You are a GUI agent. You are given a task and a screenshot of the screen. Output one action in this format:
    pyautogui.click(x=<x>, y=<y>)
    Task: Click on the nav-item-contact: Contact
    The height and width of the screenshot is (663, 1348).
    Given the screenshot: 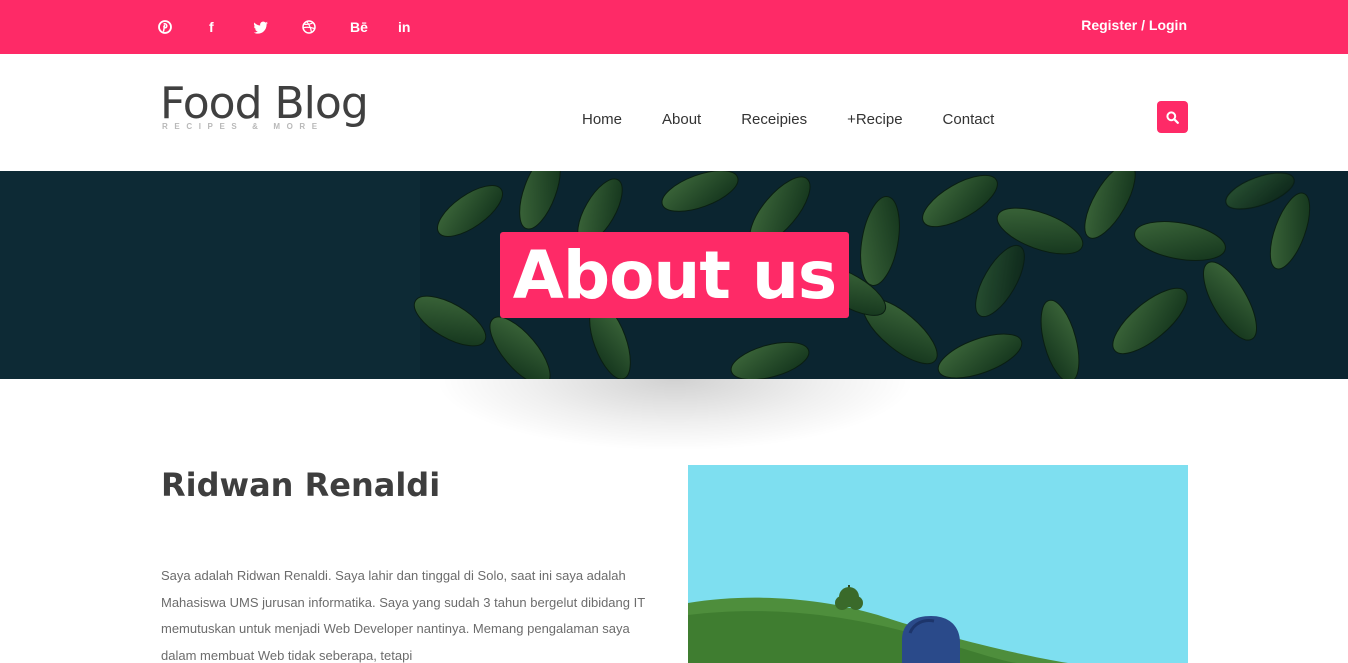 What is the action you would take?
    pyautogui.click(x=969, y=119)
    